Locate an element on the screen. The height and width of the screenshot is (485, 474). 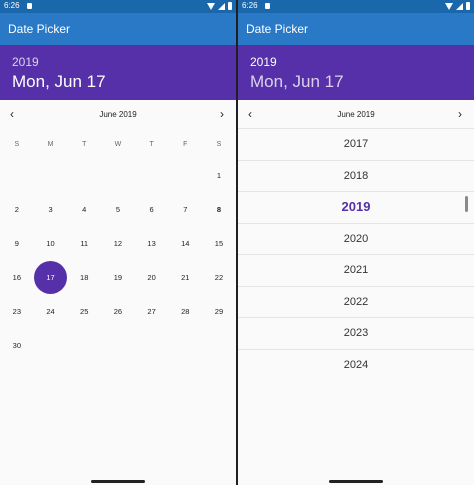
day-number: 4 is located at coordinates (84, 209).